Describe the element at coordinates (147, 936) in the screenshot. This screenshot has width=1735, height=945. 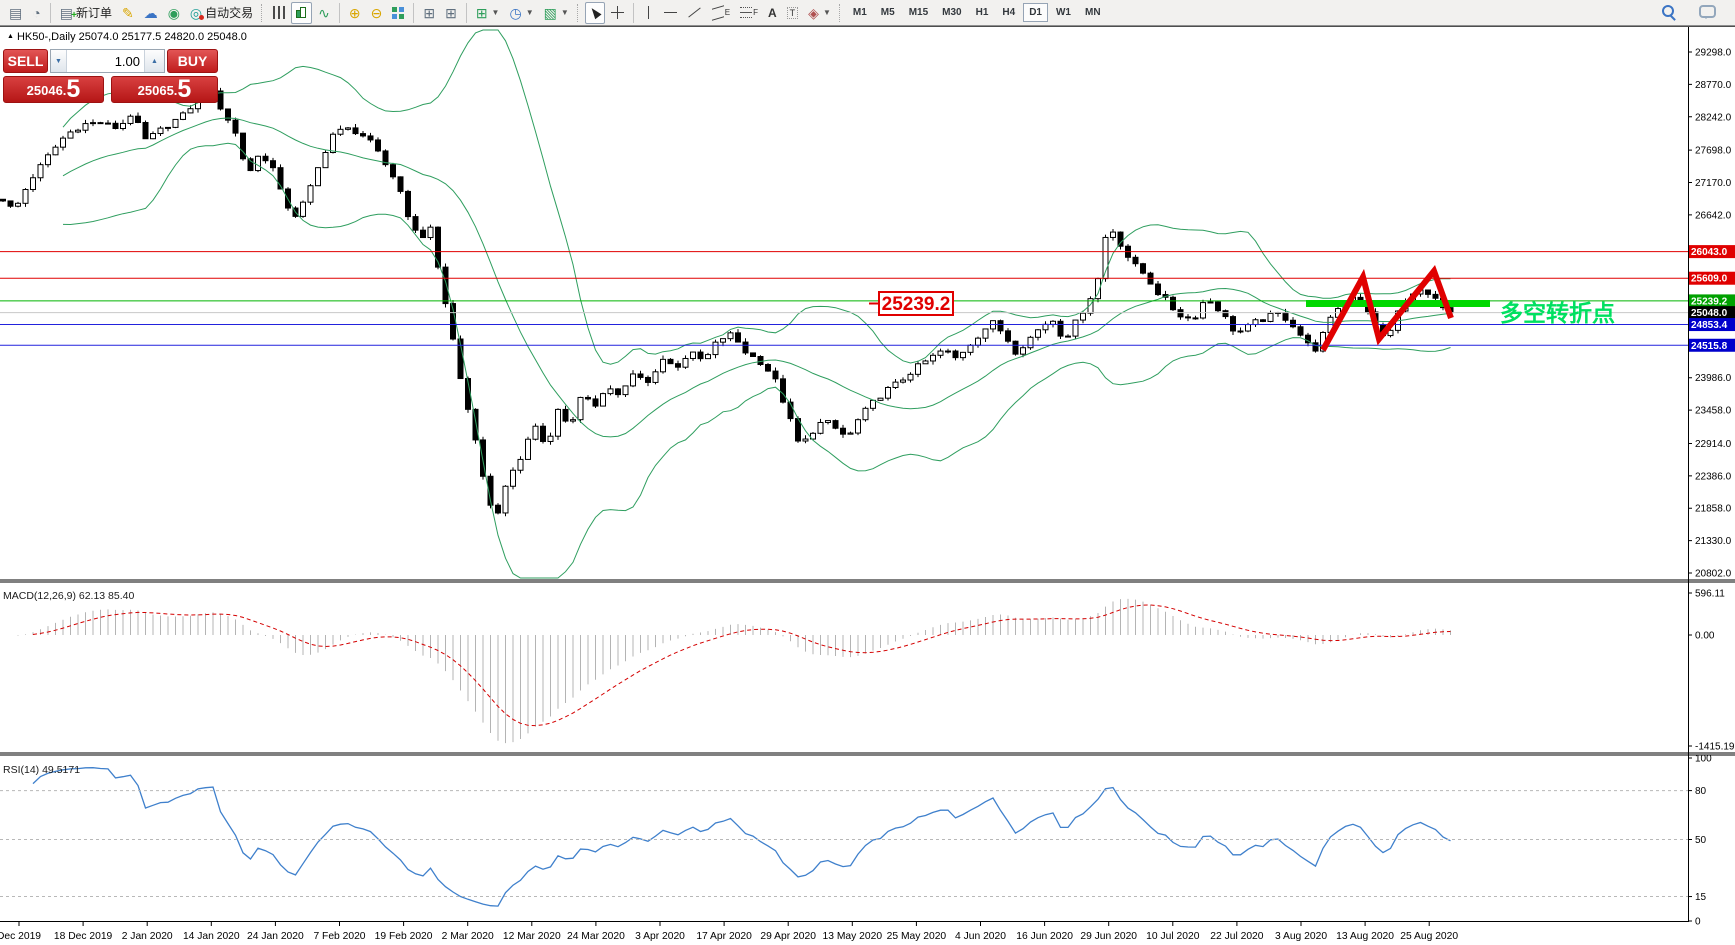
I see `svg-text: 2 Jan 2020` at that location.